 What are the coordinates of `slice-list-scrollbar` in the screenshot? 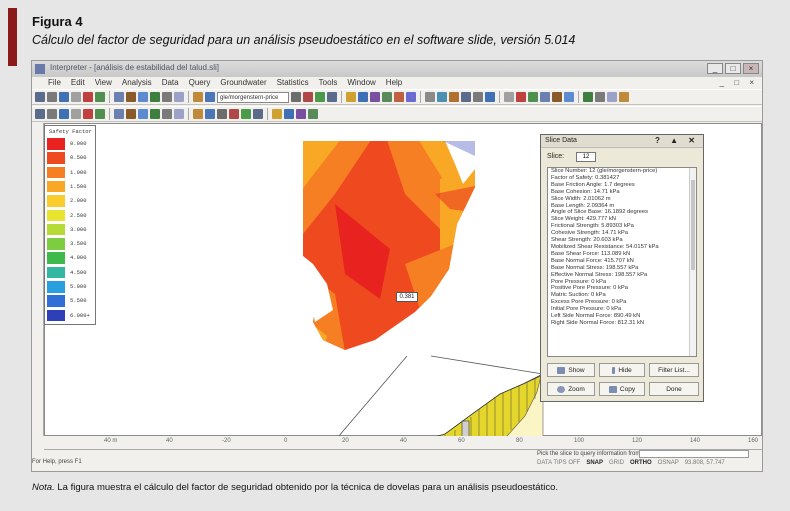 It's located at (692, 262).